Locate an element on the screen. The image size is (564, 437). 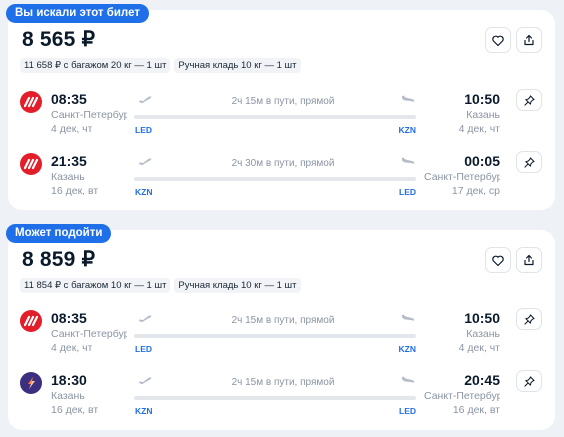
flight-duration: 2ч 30м в пути, прямой is located at coordinates (283, 163).